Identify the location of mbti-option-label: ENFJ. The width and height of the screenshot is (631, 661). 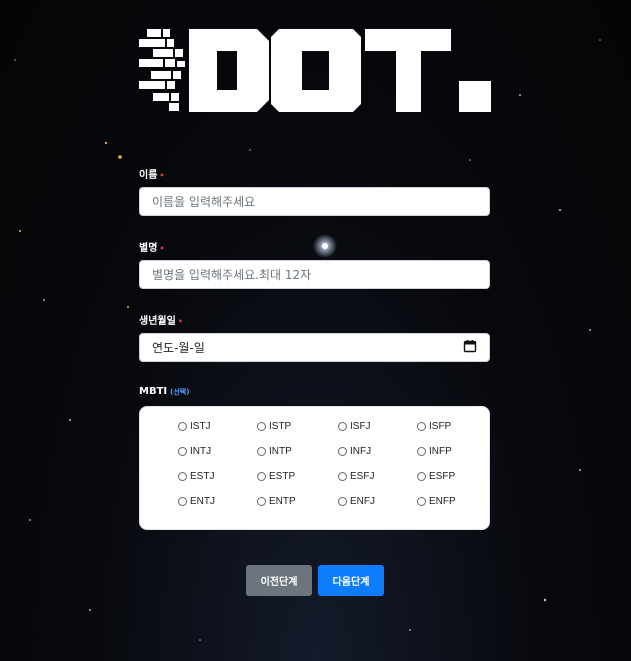
(362, 501).